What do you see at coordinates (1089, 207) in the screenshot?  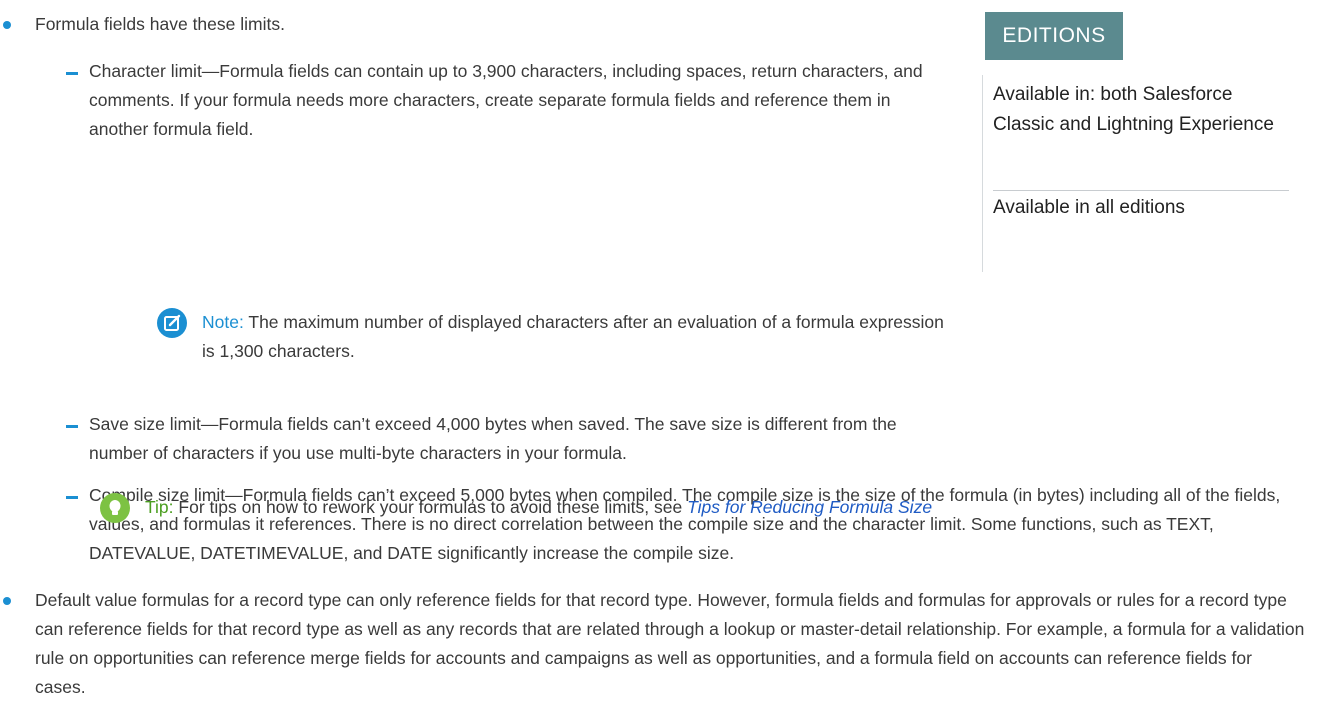 I see `editions-text: Available in all editions` at bounding box center [1089, 207].